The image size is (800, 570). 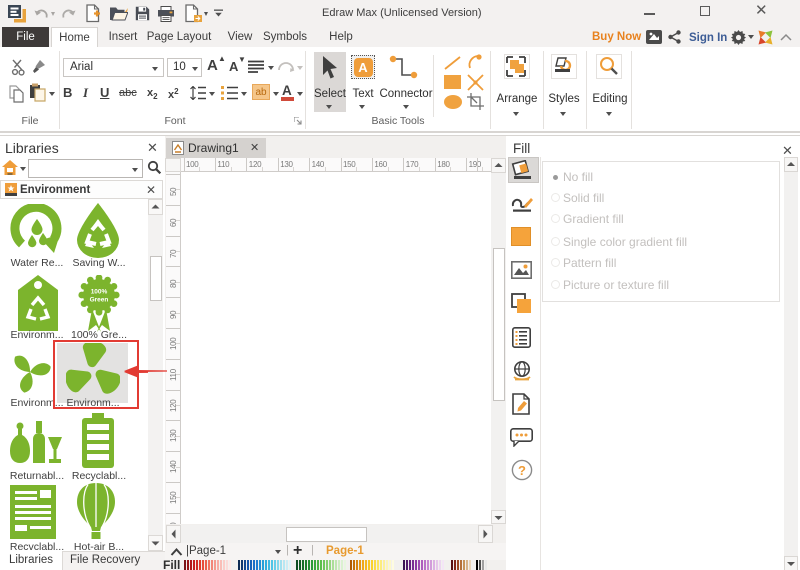 What do you see at coordinates (99, 300) in the screenshot?
I see `svg-text: Green` at bounding box center [99, 300].